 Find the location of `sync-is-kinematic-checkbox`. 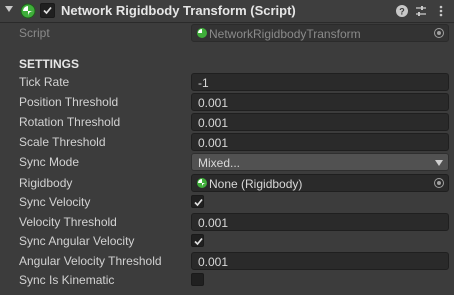

sync-is-kinematic-checkbox is located at coordinates (197, 279).